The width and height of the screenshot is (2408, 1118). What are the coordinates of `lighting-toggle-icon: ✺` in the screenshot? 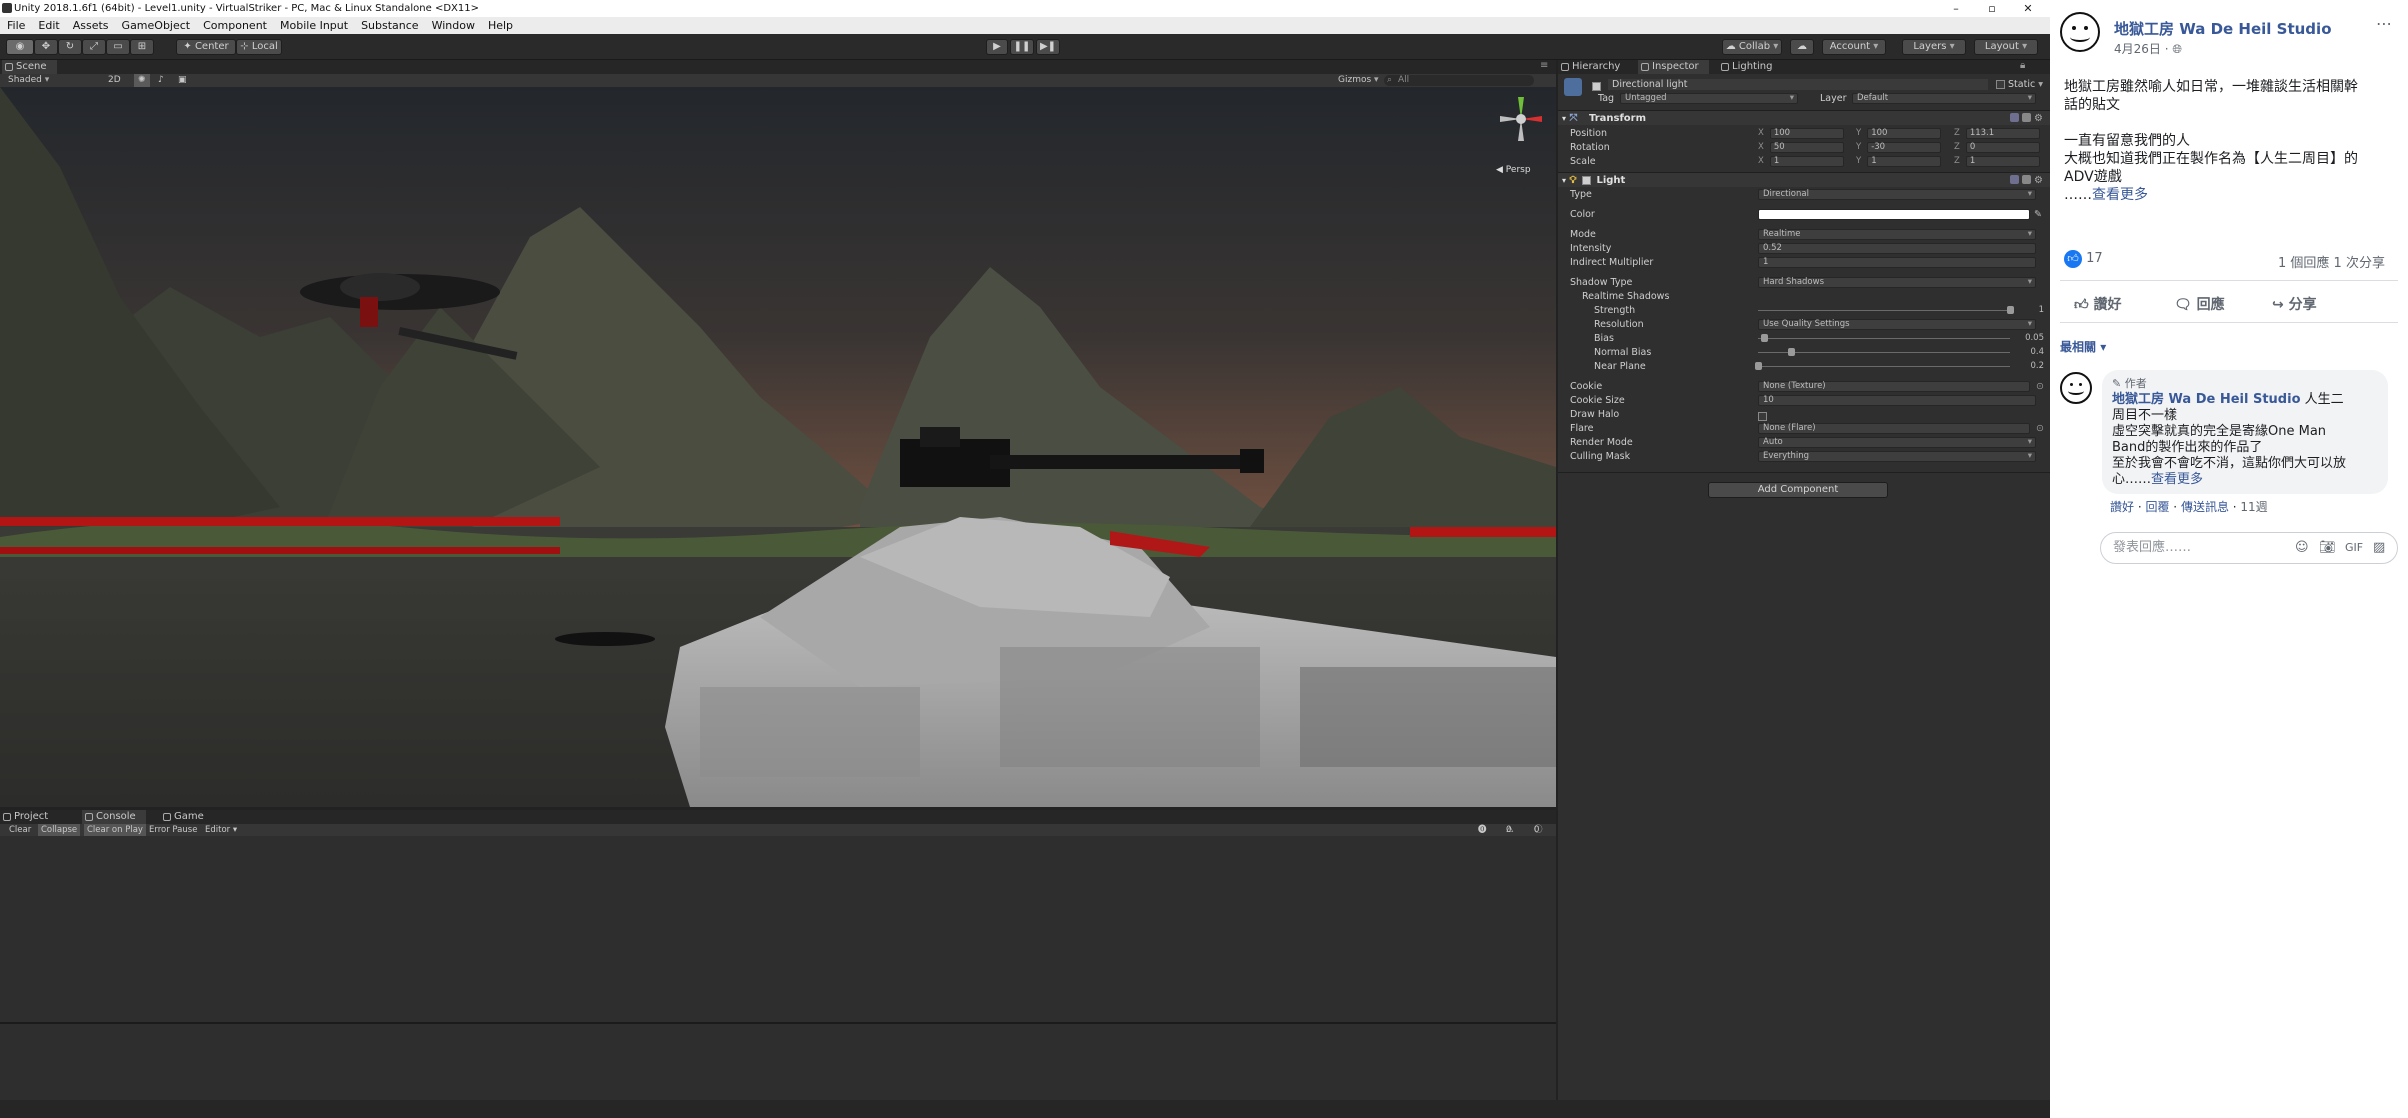 It's located at (142, 80).